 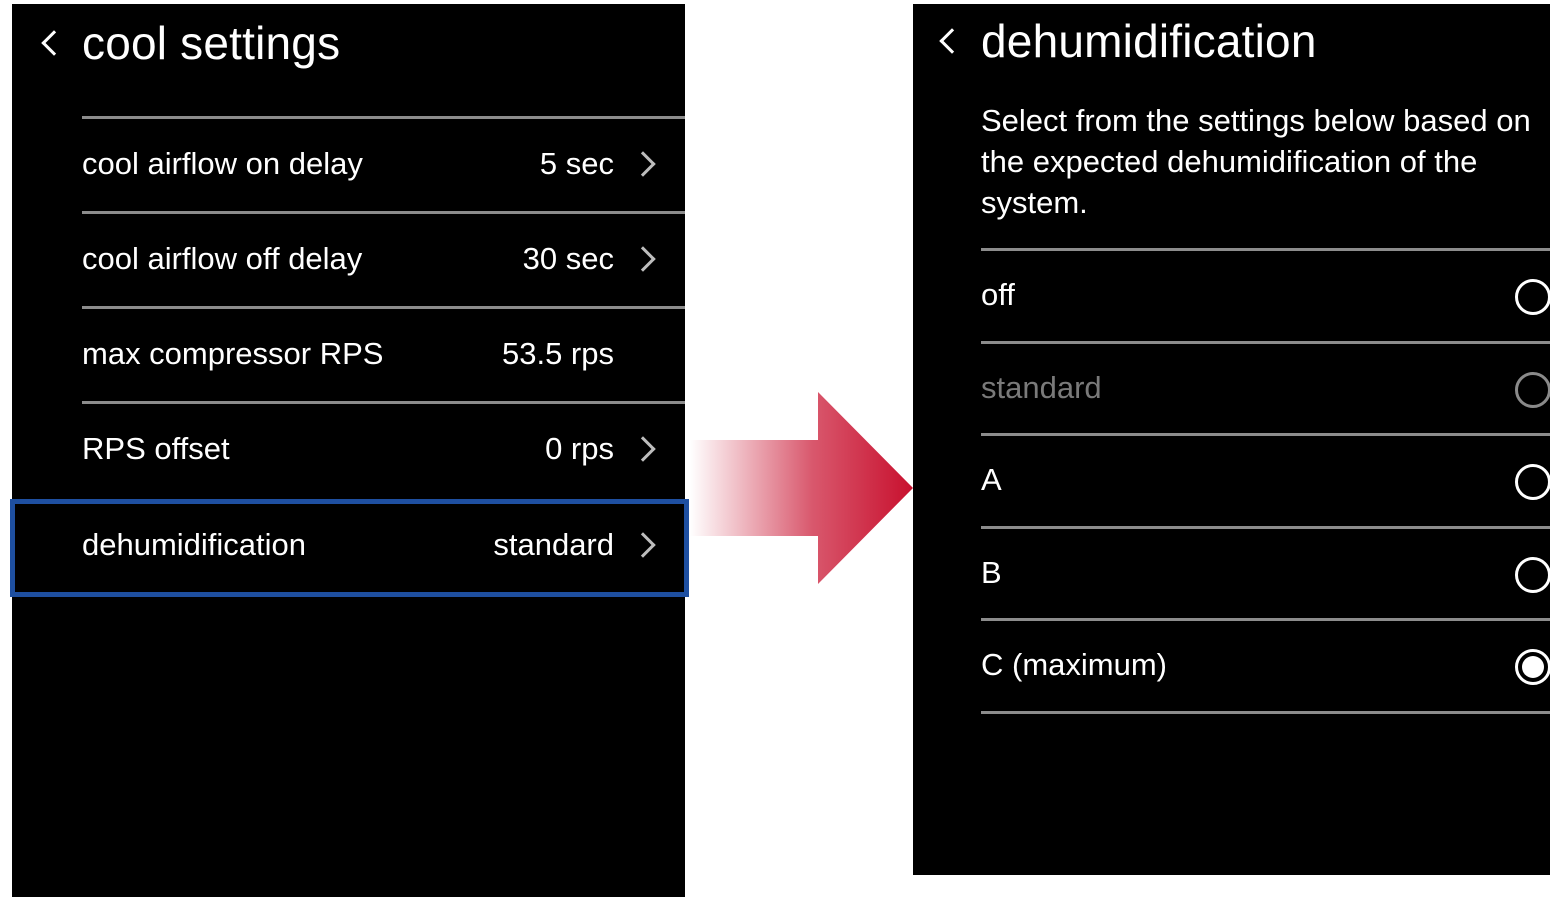 I want to click on option-label: standard, so click(x=1041, y=387).